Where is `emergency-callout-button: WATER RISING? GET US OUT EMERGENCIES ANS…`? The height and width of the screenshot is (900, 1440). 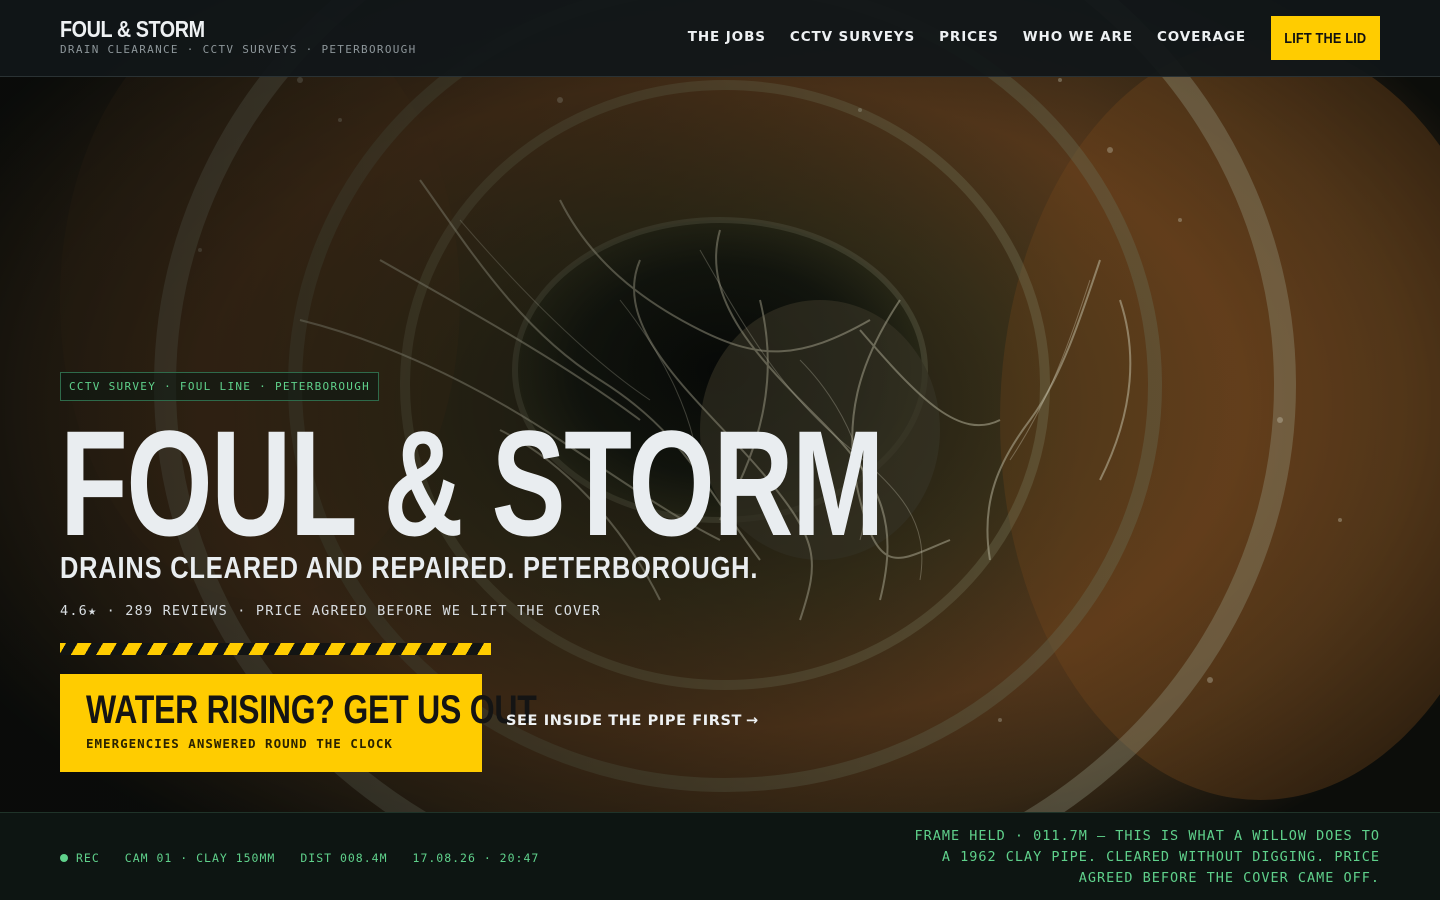
emergency-callout-button: WATER RISING? GET US OUT EMERGENCIES ANS… is located at coordinates (298, 723).